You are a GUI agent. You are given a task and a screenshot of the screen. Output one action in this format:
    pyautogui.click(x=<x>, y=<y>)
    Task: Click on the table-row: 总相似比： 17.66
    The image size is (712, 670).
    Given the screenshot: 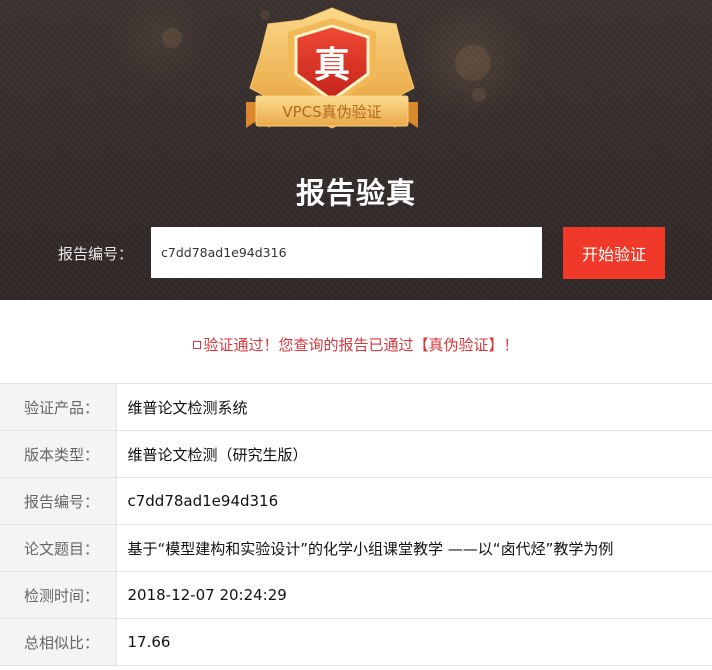 What is the action you would take?
    pyautogui.click(x=356, y=642)
    